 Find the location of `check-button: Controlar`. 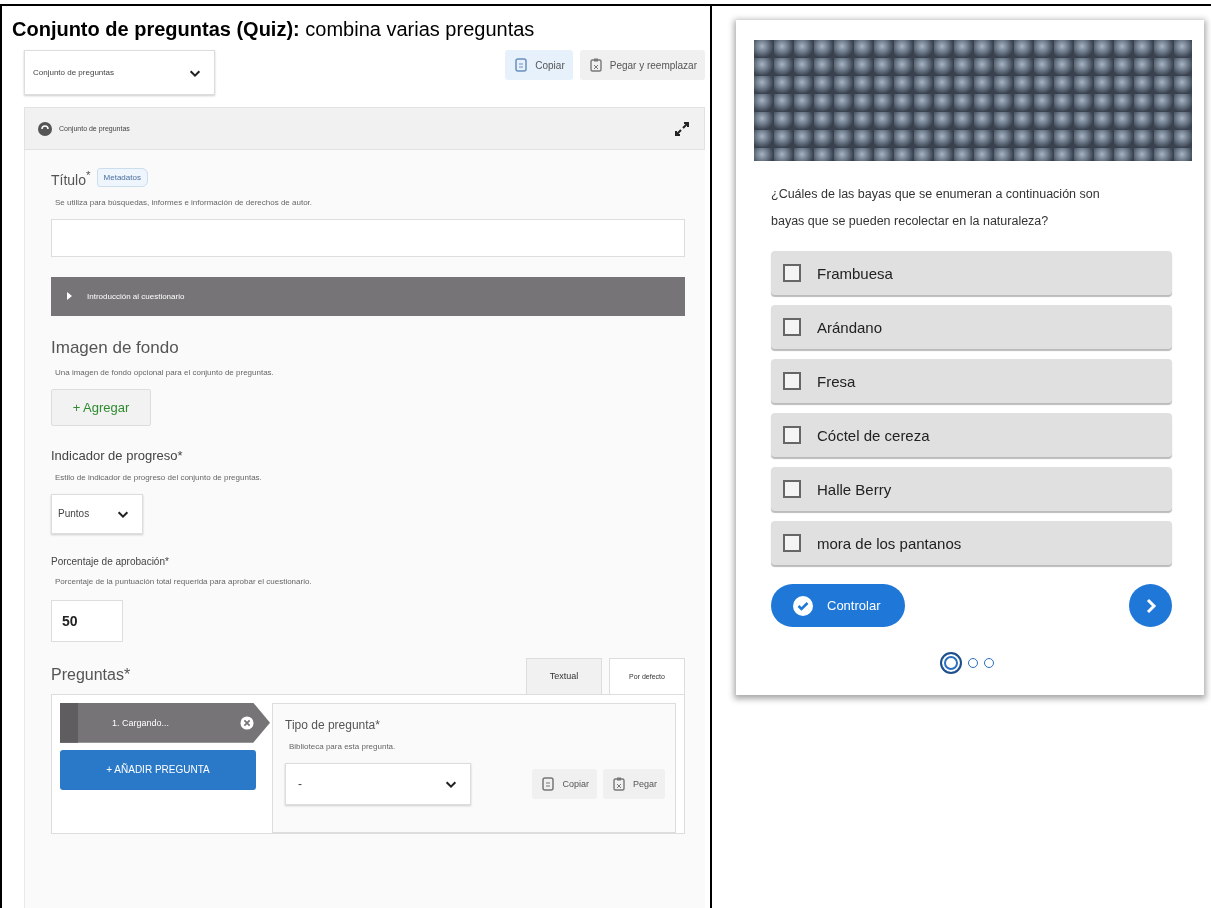

check-button: Controlar is located at coordinates (838, 605).